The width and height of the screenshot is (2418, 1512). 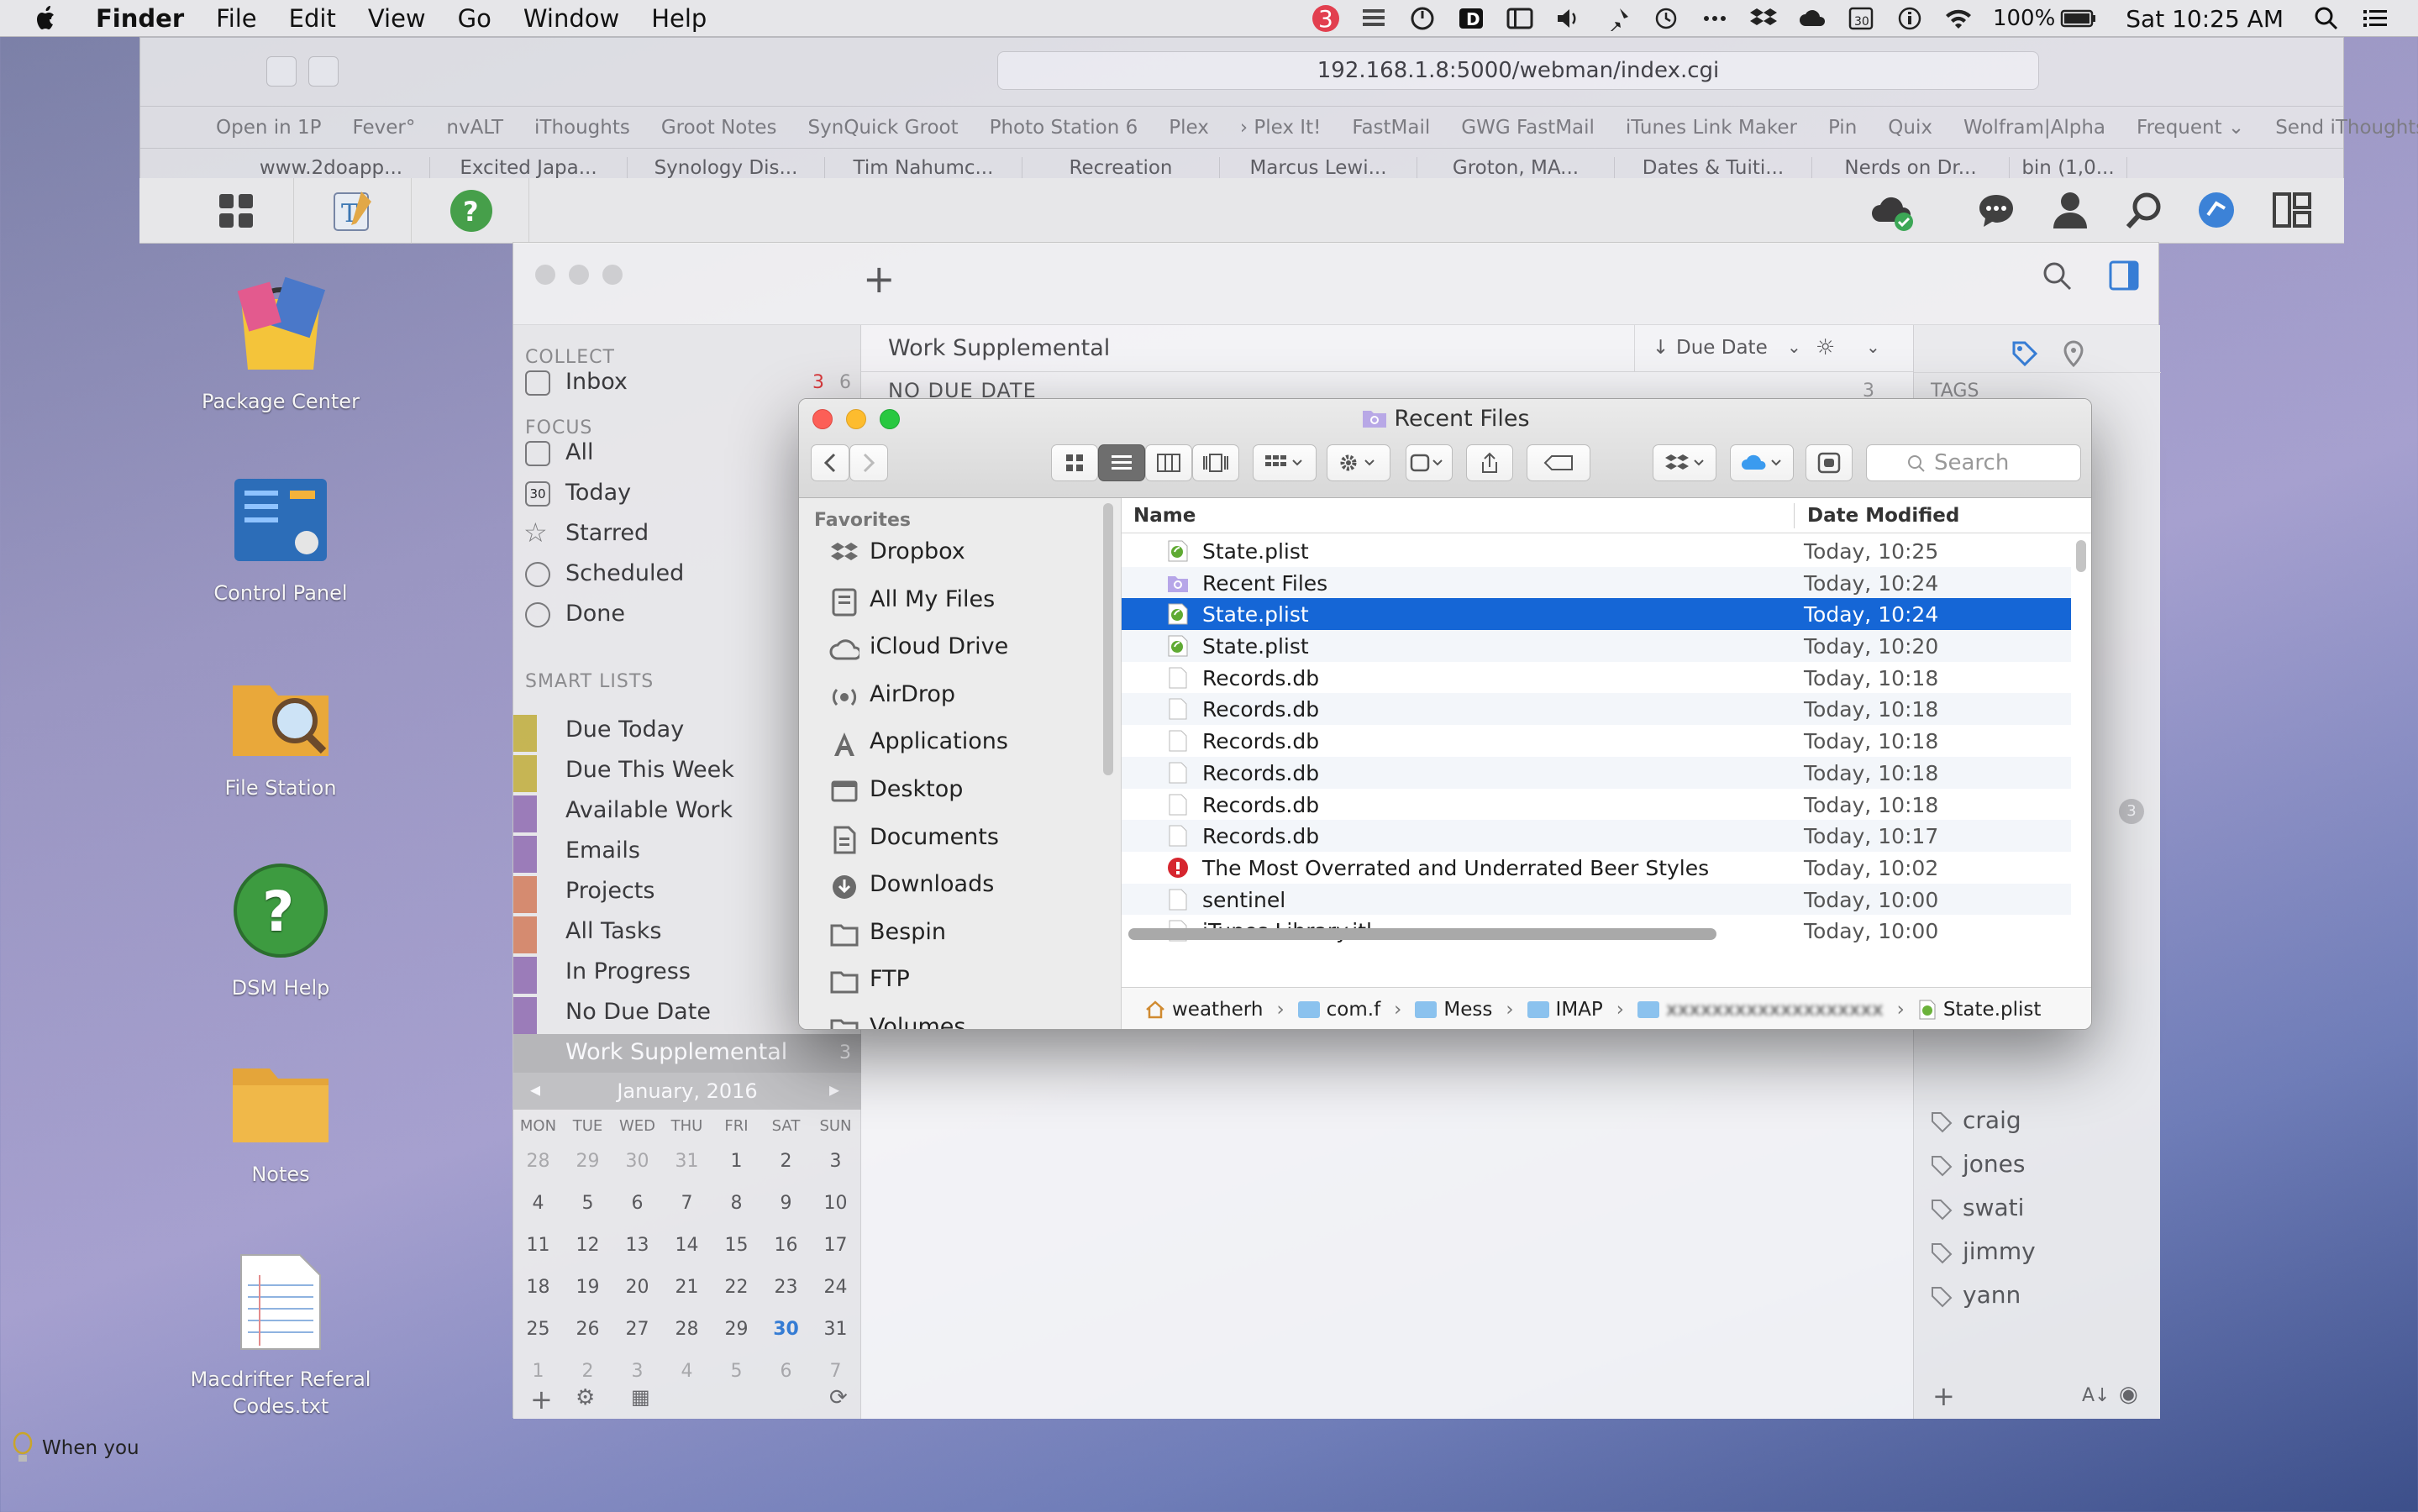 What do you see at coordinates (140, 18) in the screenshot?
I see `menu-app-name: Finder` at bounding box center [140, 18].